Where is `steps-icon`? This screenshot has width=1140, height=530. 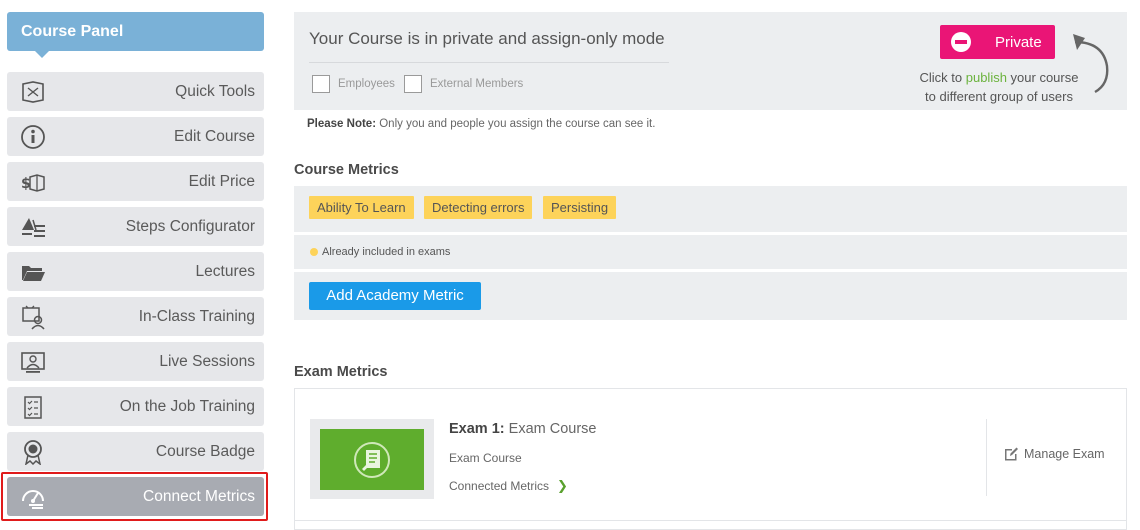 steps-icon is located at coordinates (33, 227).